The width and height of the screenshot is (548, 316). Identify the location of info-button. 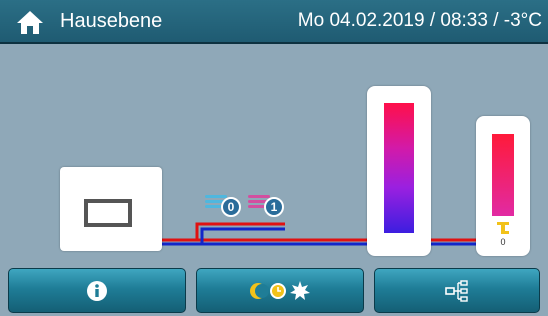
(97, 290).